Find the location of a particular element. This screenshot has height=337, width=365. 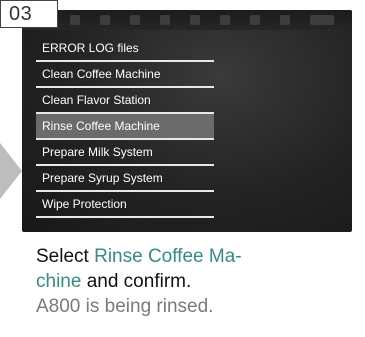

instruction-line-2: chine and confirm. is located at coordinates (196, 281).